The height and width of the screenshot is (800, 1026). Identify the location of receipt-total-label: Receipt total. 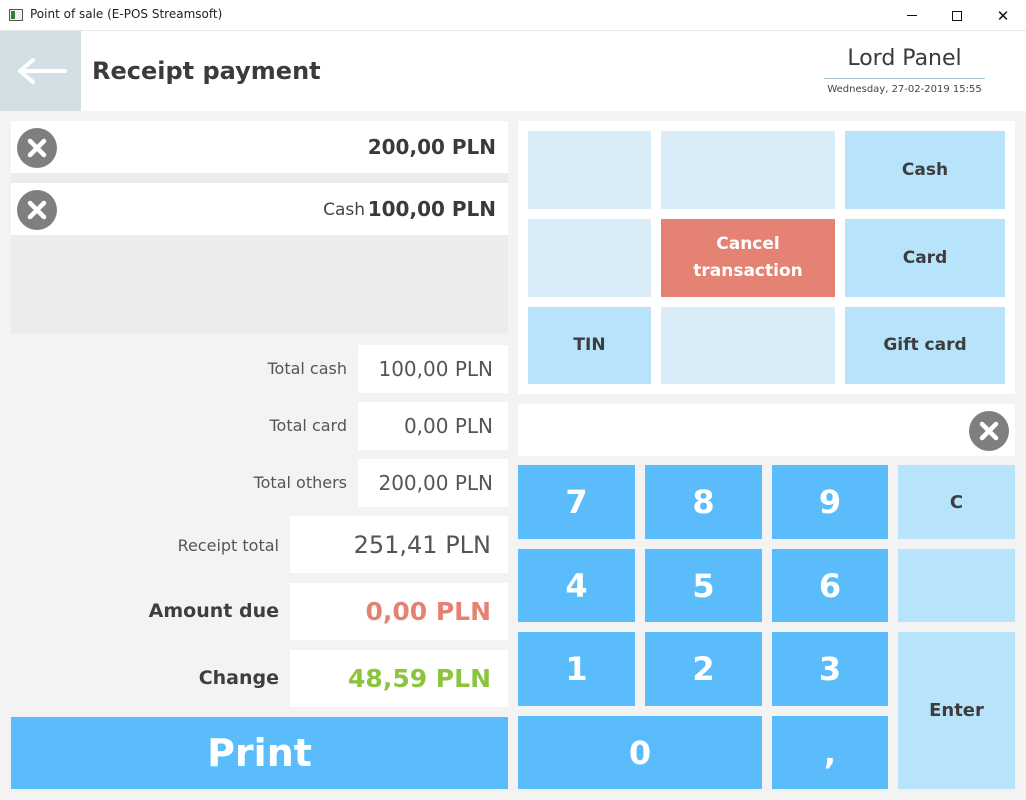
(228, 545).